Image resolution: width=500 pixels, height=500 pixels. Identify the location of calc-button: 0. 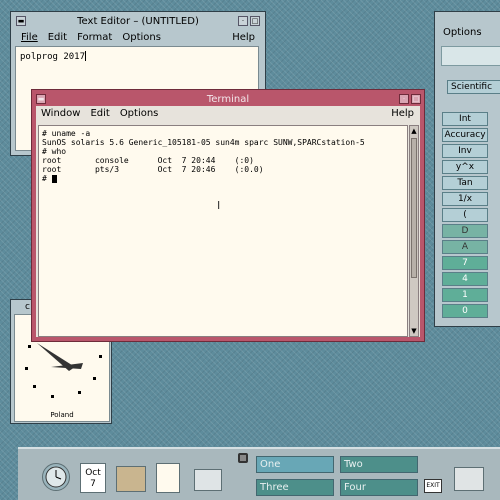
(465, 311).